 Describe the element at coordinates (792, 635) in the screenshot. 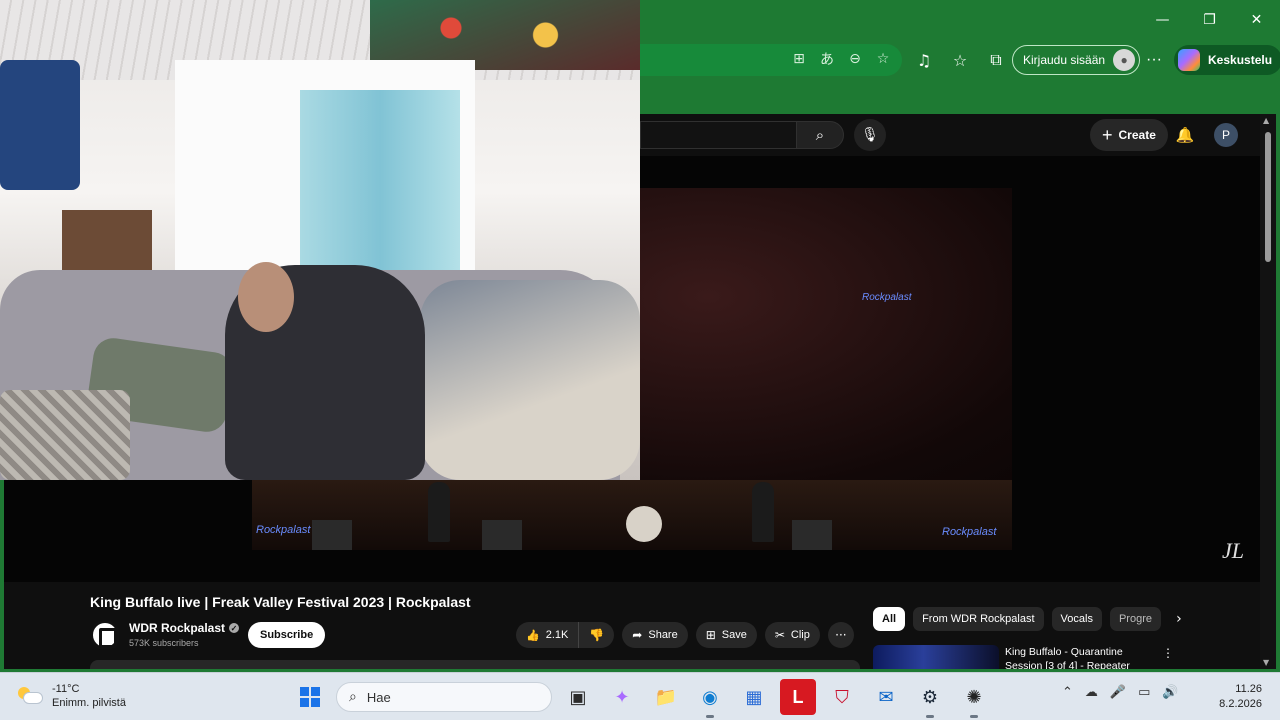

I see `clip-button: ✂ Clip` at that location.